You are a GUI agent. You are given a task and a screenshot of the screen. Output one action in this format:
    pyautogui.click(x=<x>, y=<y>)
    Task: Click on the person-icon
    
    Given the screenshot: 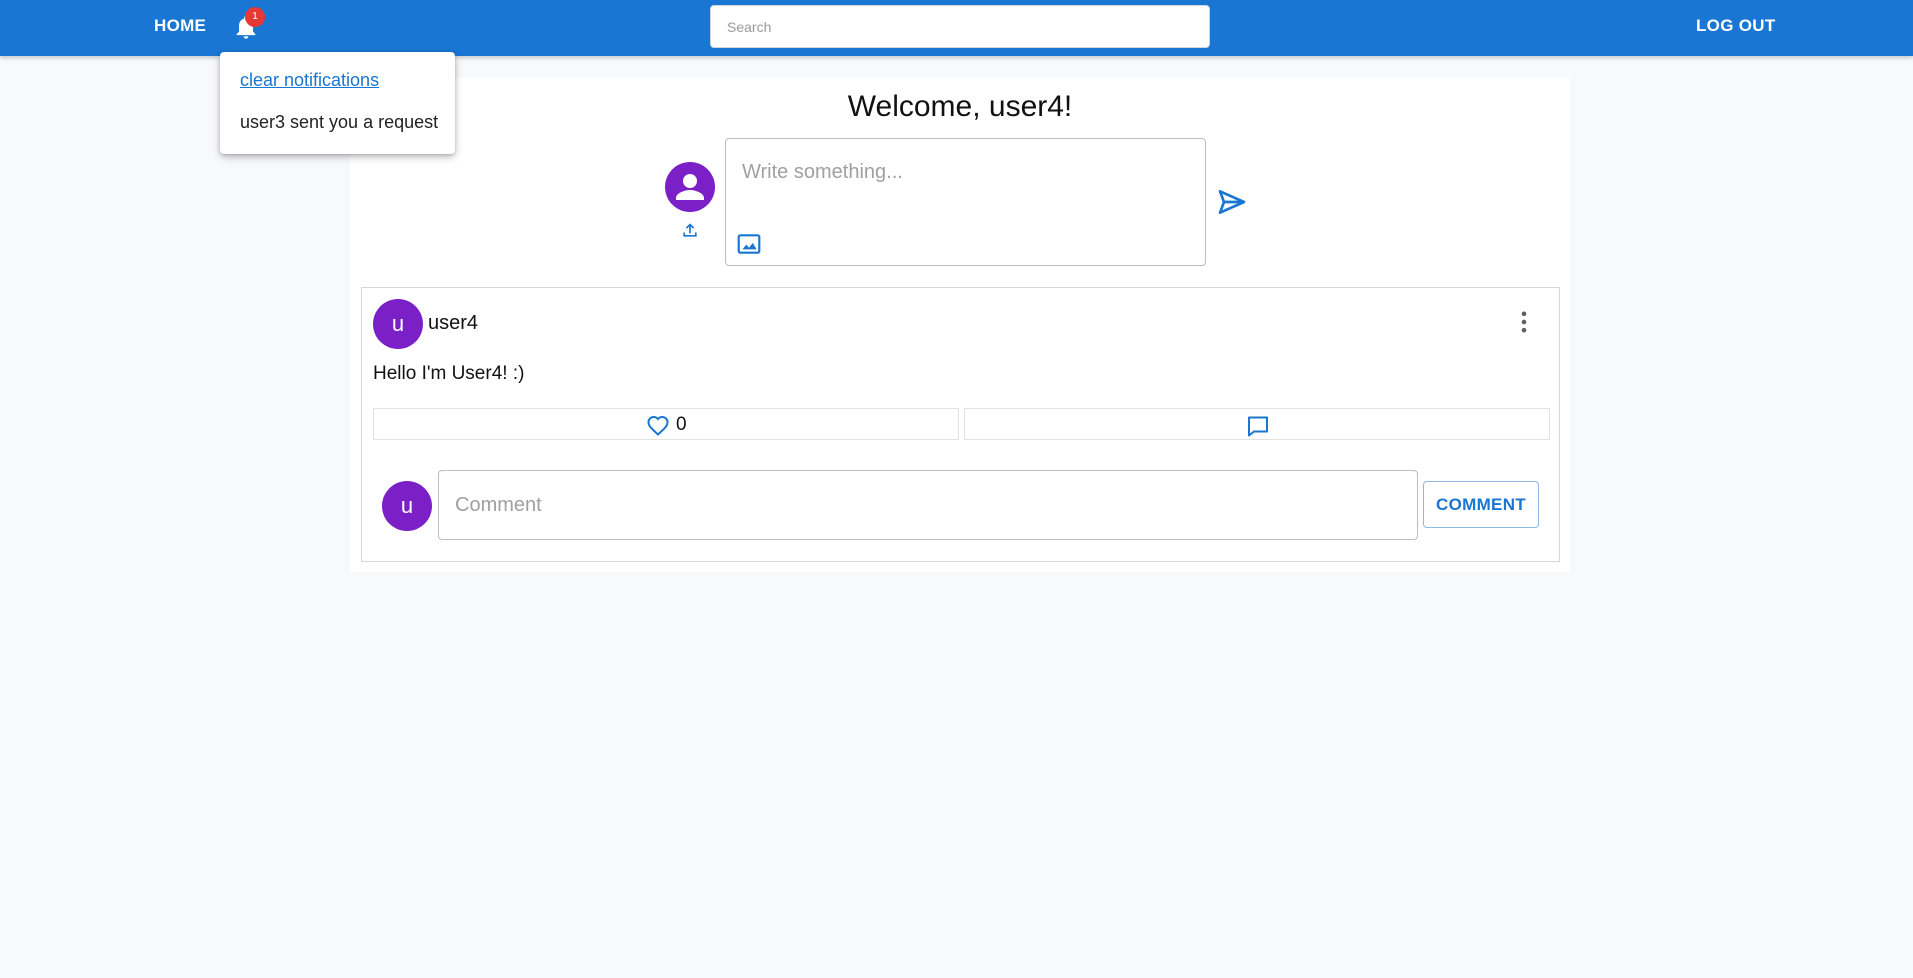 What is the action you would take?
    pyautogui.click(x=690, y=187)
    